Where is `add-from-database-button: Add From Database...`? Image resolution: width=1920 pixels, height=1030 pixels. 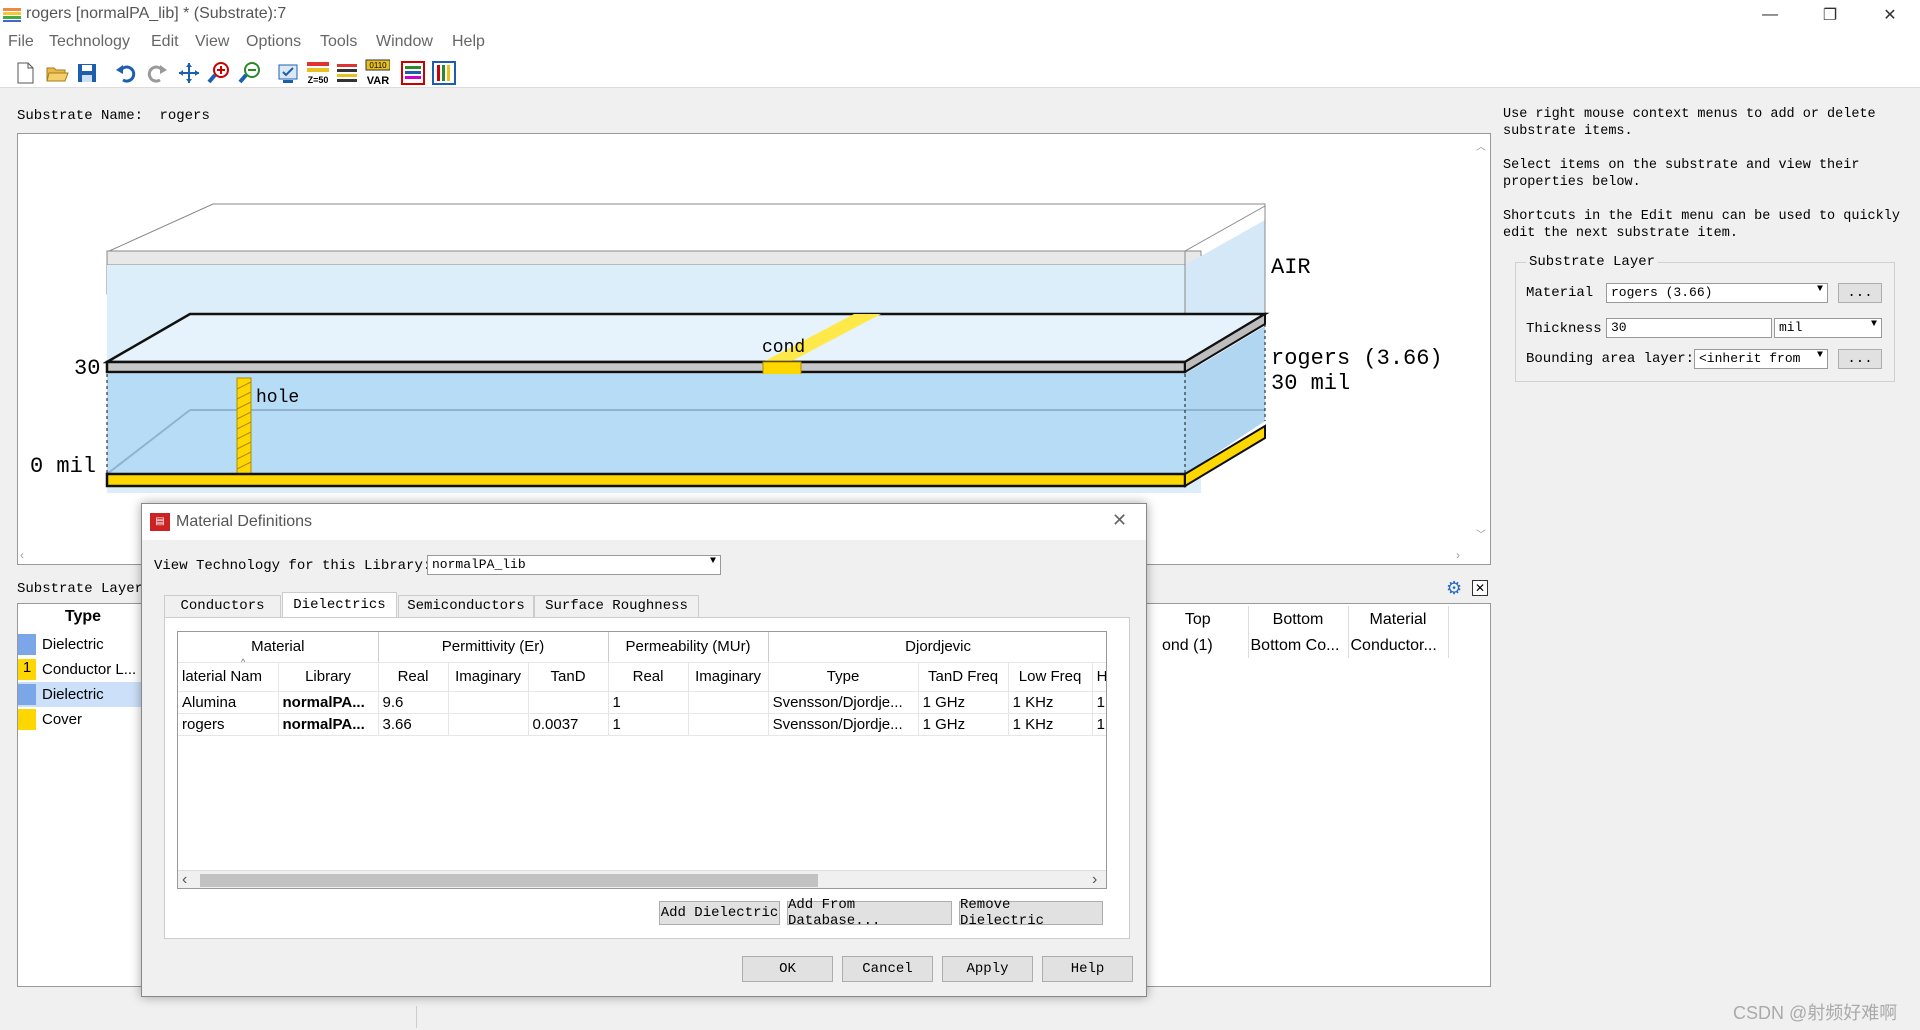 add-from-database-button: Add From Database... is located at coordinates (869, 913).